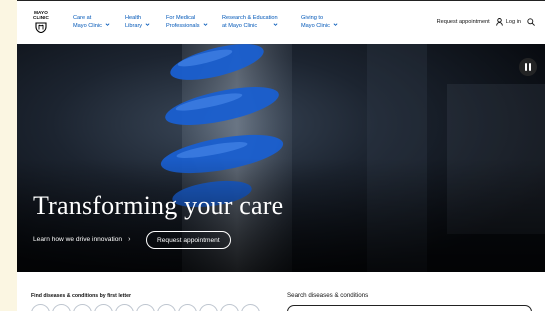 The image size is (545, 311). I want to click on nav-label-line-1: Care at, so click(82, 18).